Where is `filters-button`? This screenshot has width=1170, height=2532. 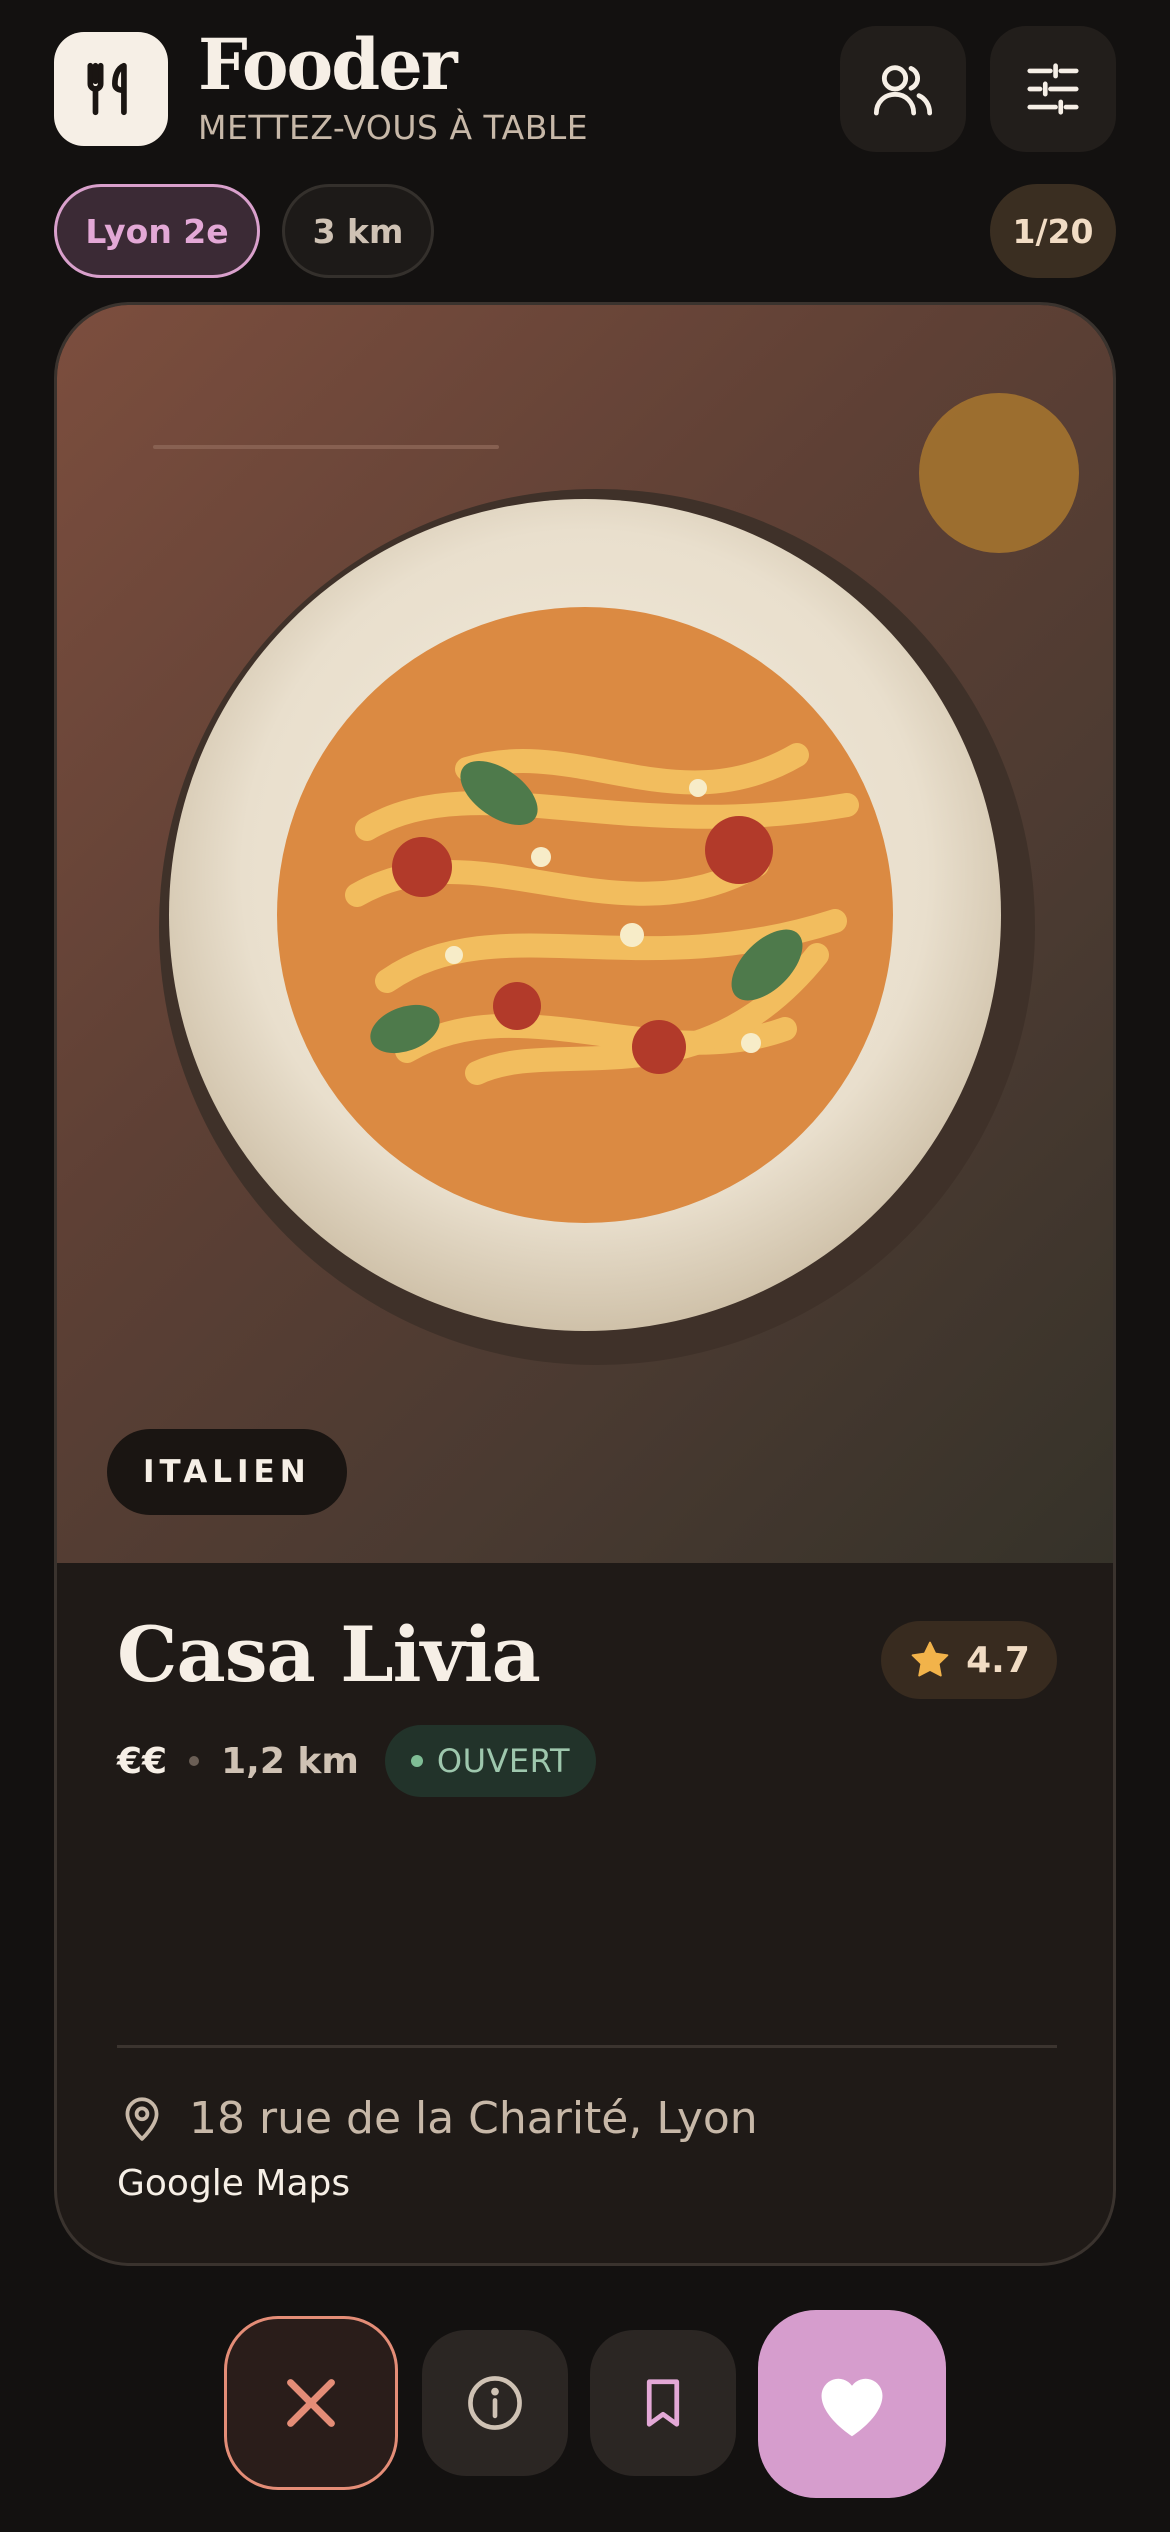 filters-button is located at coordinates (1053, 89).